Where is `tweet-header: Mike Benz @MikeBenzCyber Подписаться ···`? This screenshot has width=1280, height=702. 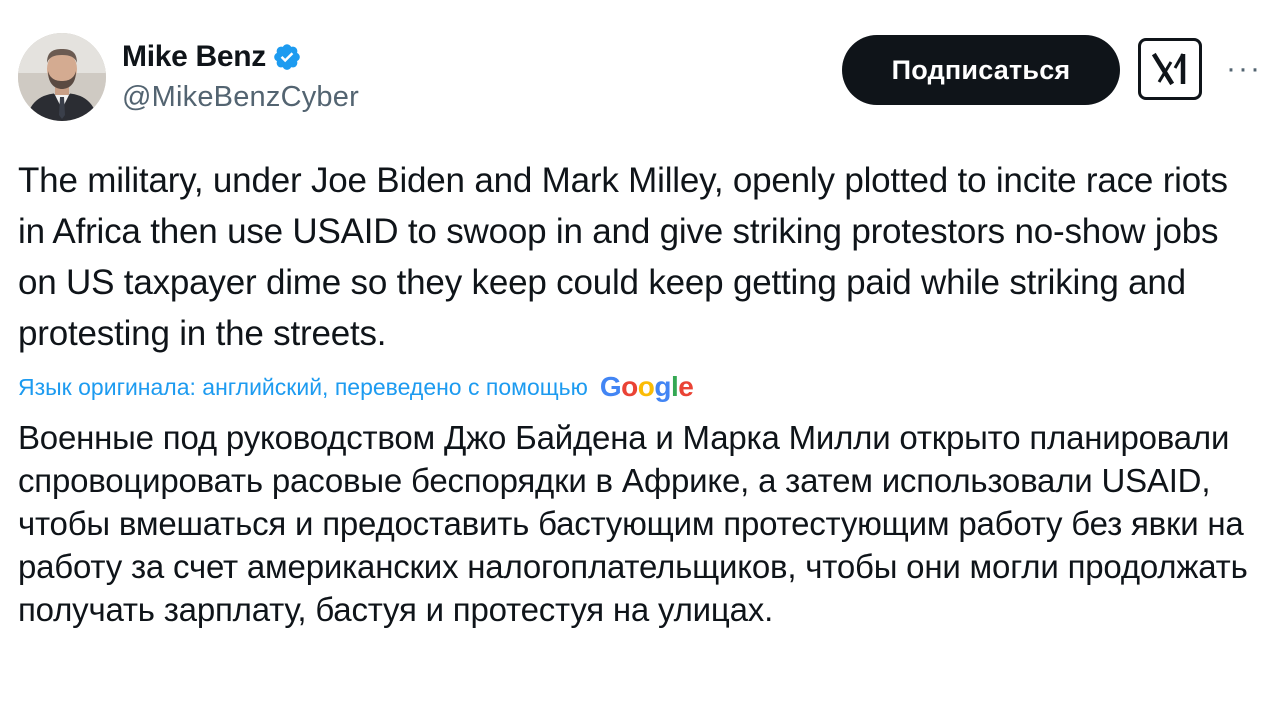
tweet-header: Mike Benz @MikeBenzCyber Подписаться ··· is located at coordinates (643, 78).